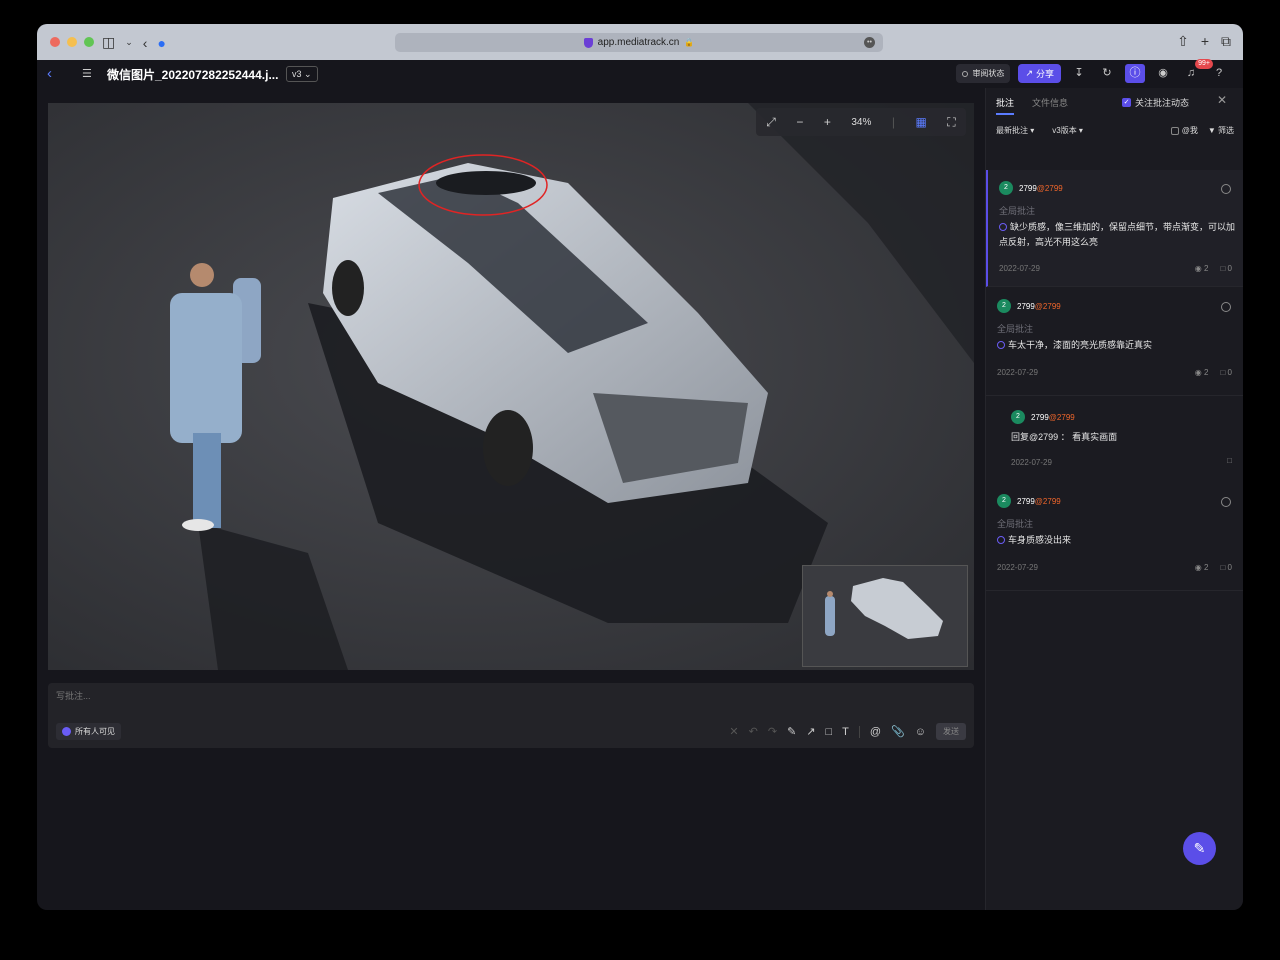  I want to click on extension-icon: ●, so click(161, 43).